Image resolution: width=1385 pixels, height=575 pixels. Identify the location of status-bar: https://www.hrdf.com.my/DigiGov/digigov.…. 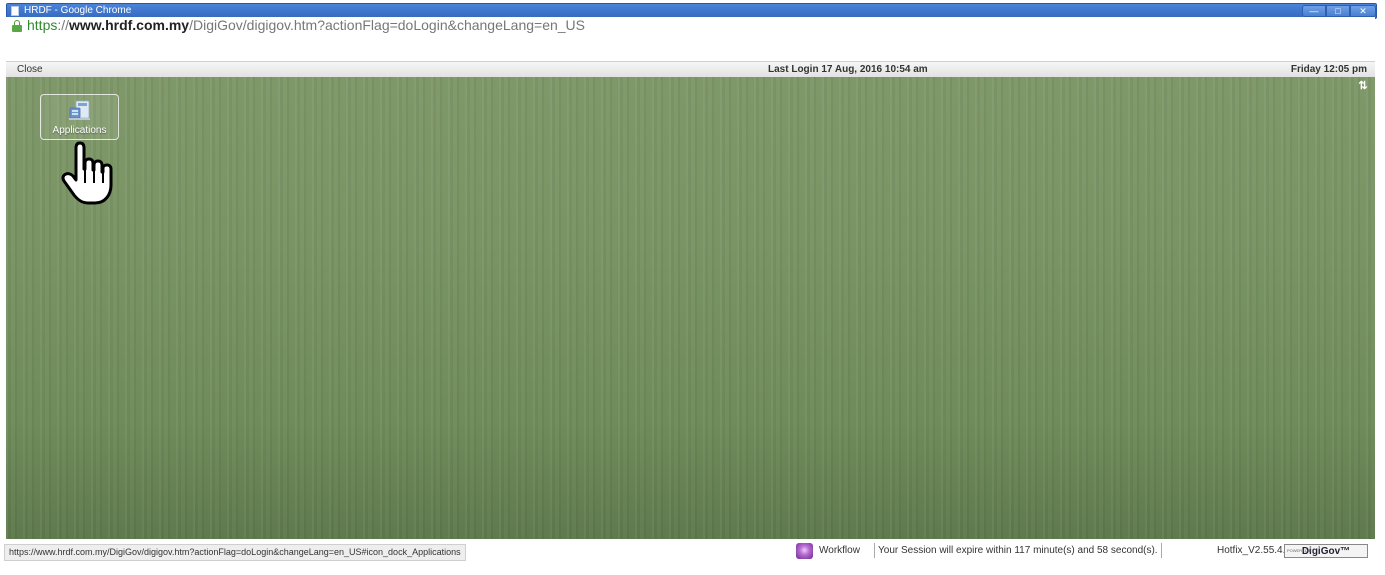
(692, 551).